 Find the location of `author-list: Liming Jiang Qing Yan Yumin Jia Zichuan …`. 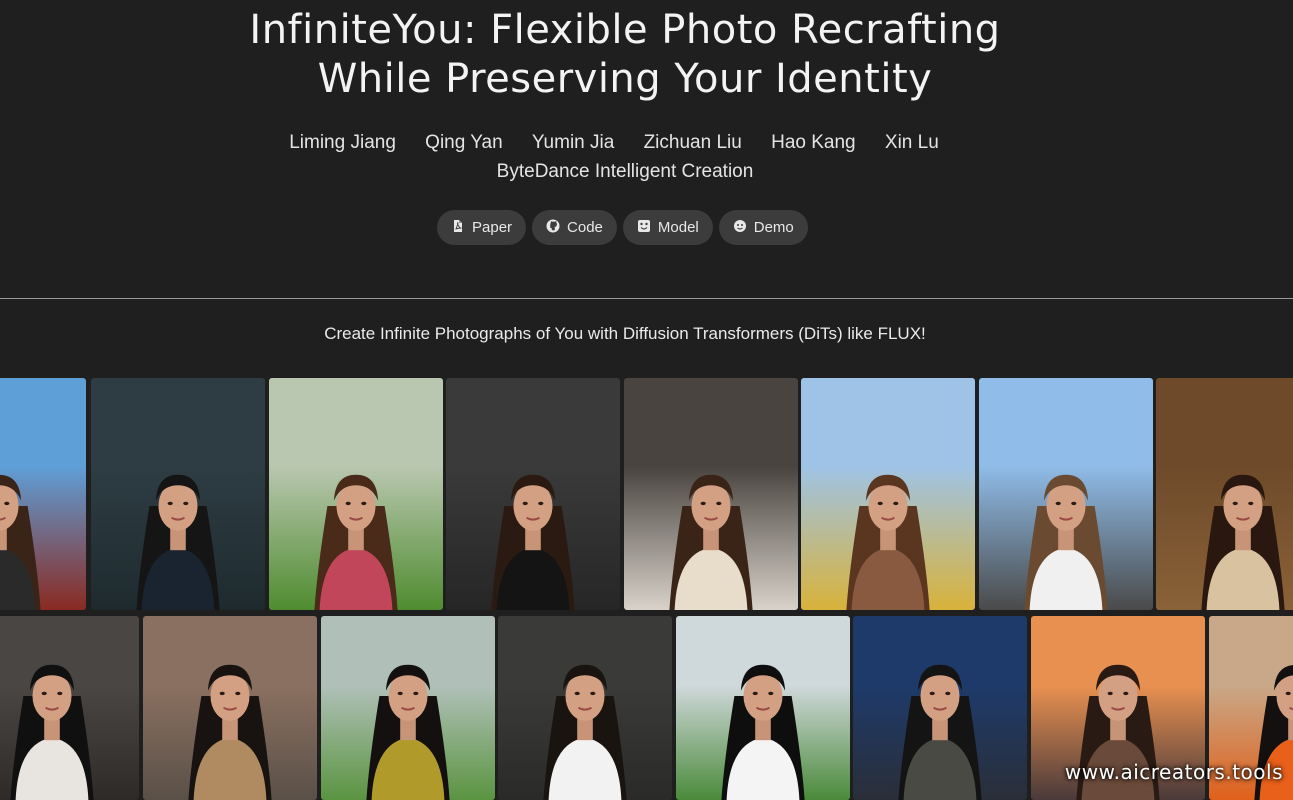

author-list: Liming Jiang Qing Yan Yumin Jia Zichuan … is located at coordinates (614, 143).